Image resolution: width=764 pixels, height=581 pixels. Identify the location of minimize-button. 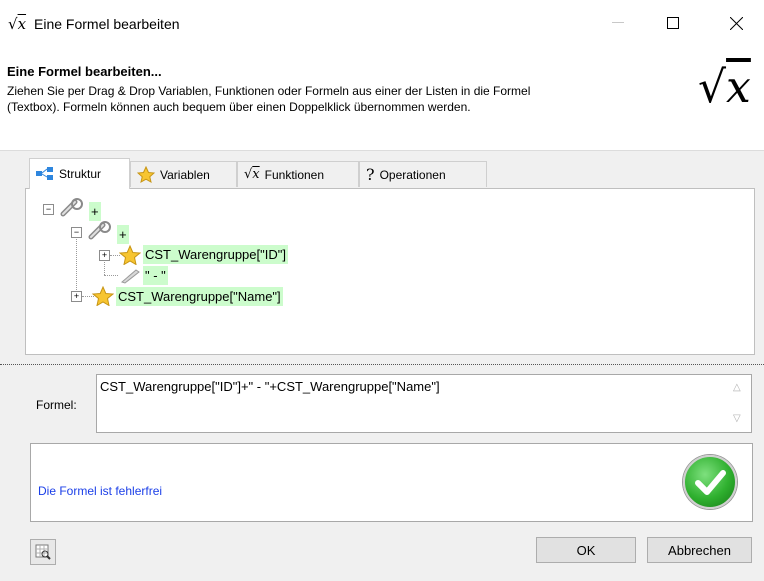
(618, 23).